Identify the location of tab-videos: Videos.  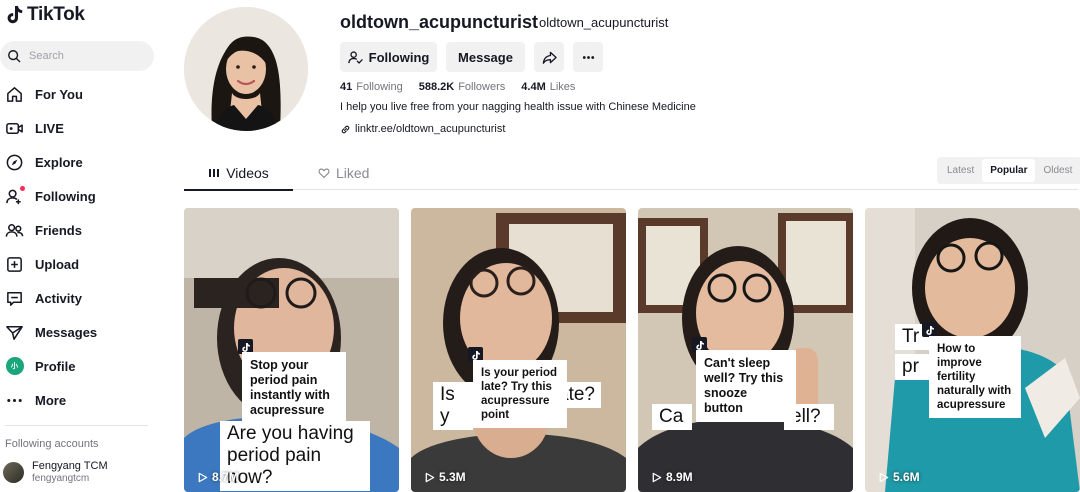
(238, 173).